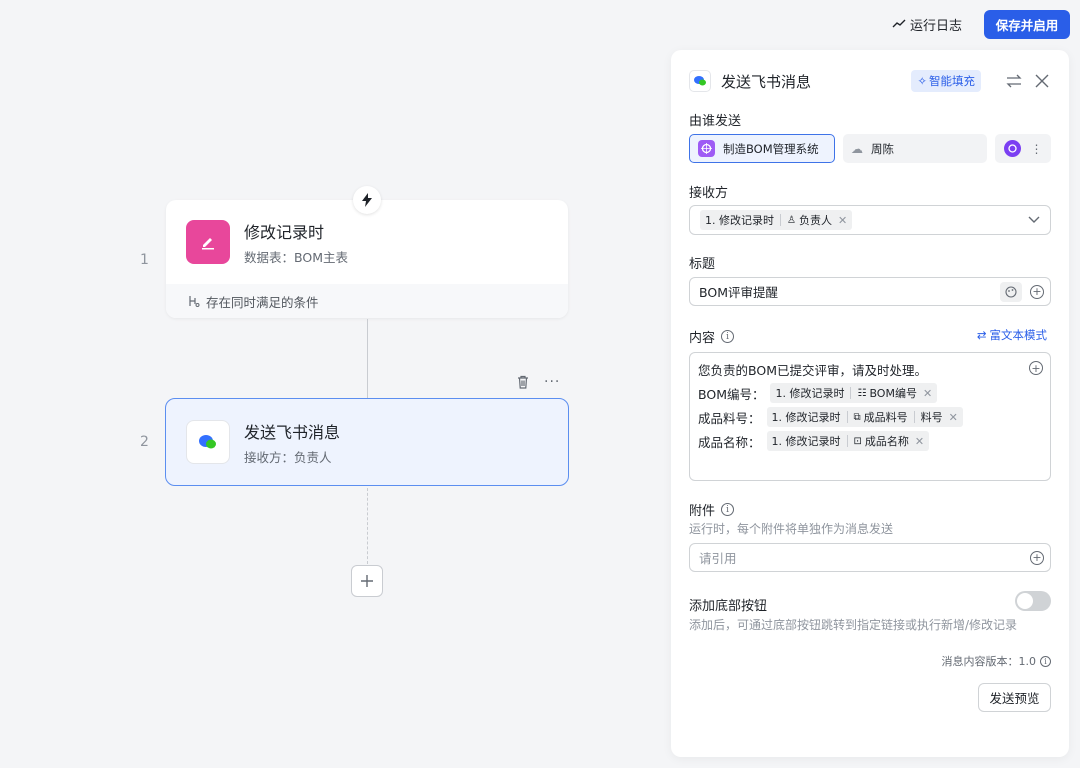 The width and height of the screenshot is (1080, 768). Describe the element at coordinates (981, 335) in the screenshot. I see `switch-icon: ⇄` at that location.